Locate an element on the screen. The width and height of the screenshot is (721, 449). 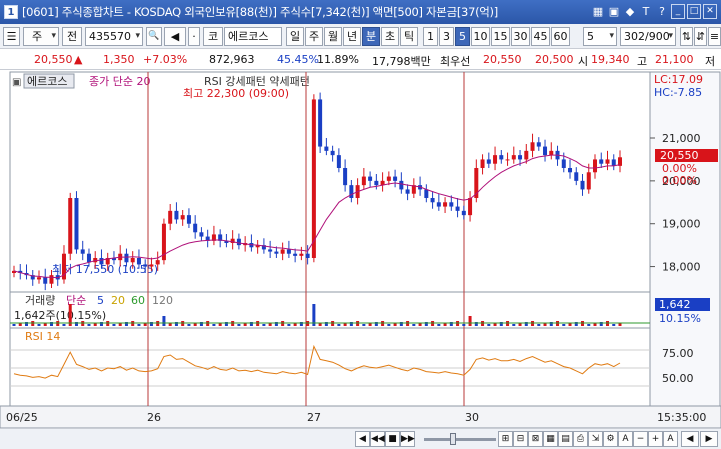
period-tab-5: 초 is located at coordinates (390, 36).